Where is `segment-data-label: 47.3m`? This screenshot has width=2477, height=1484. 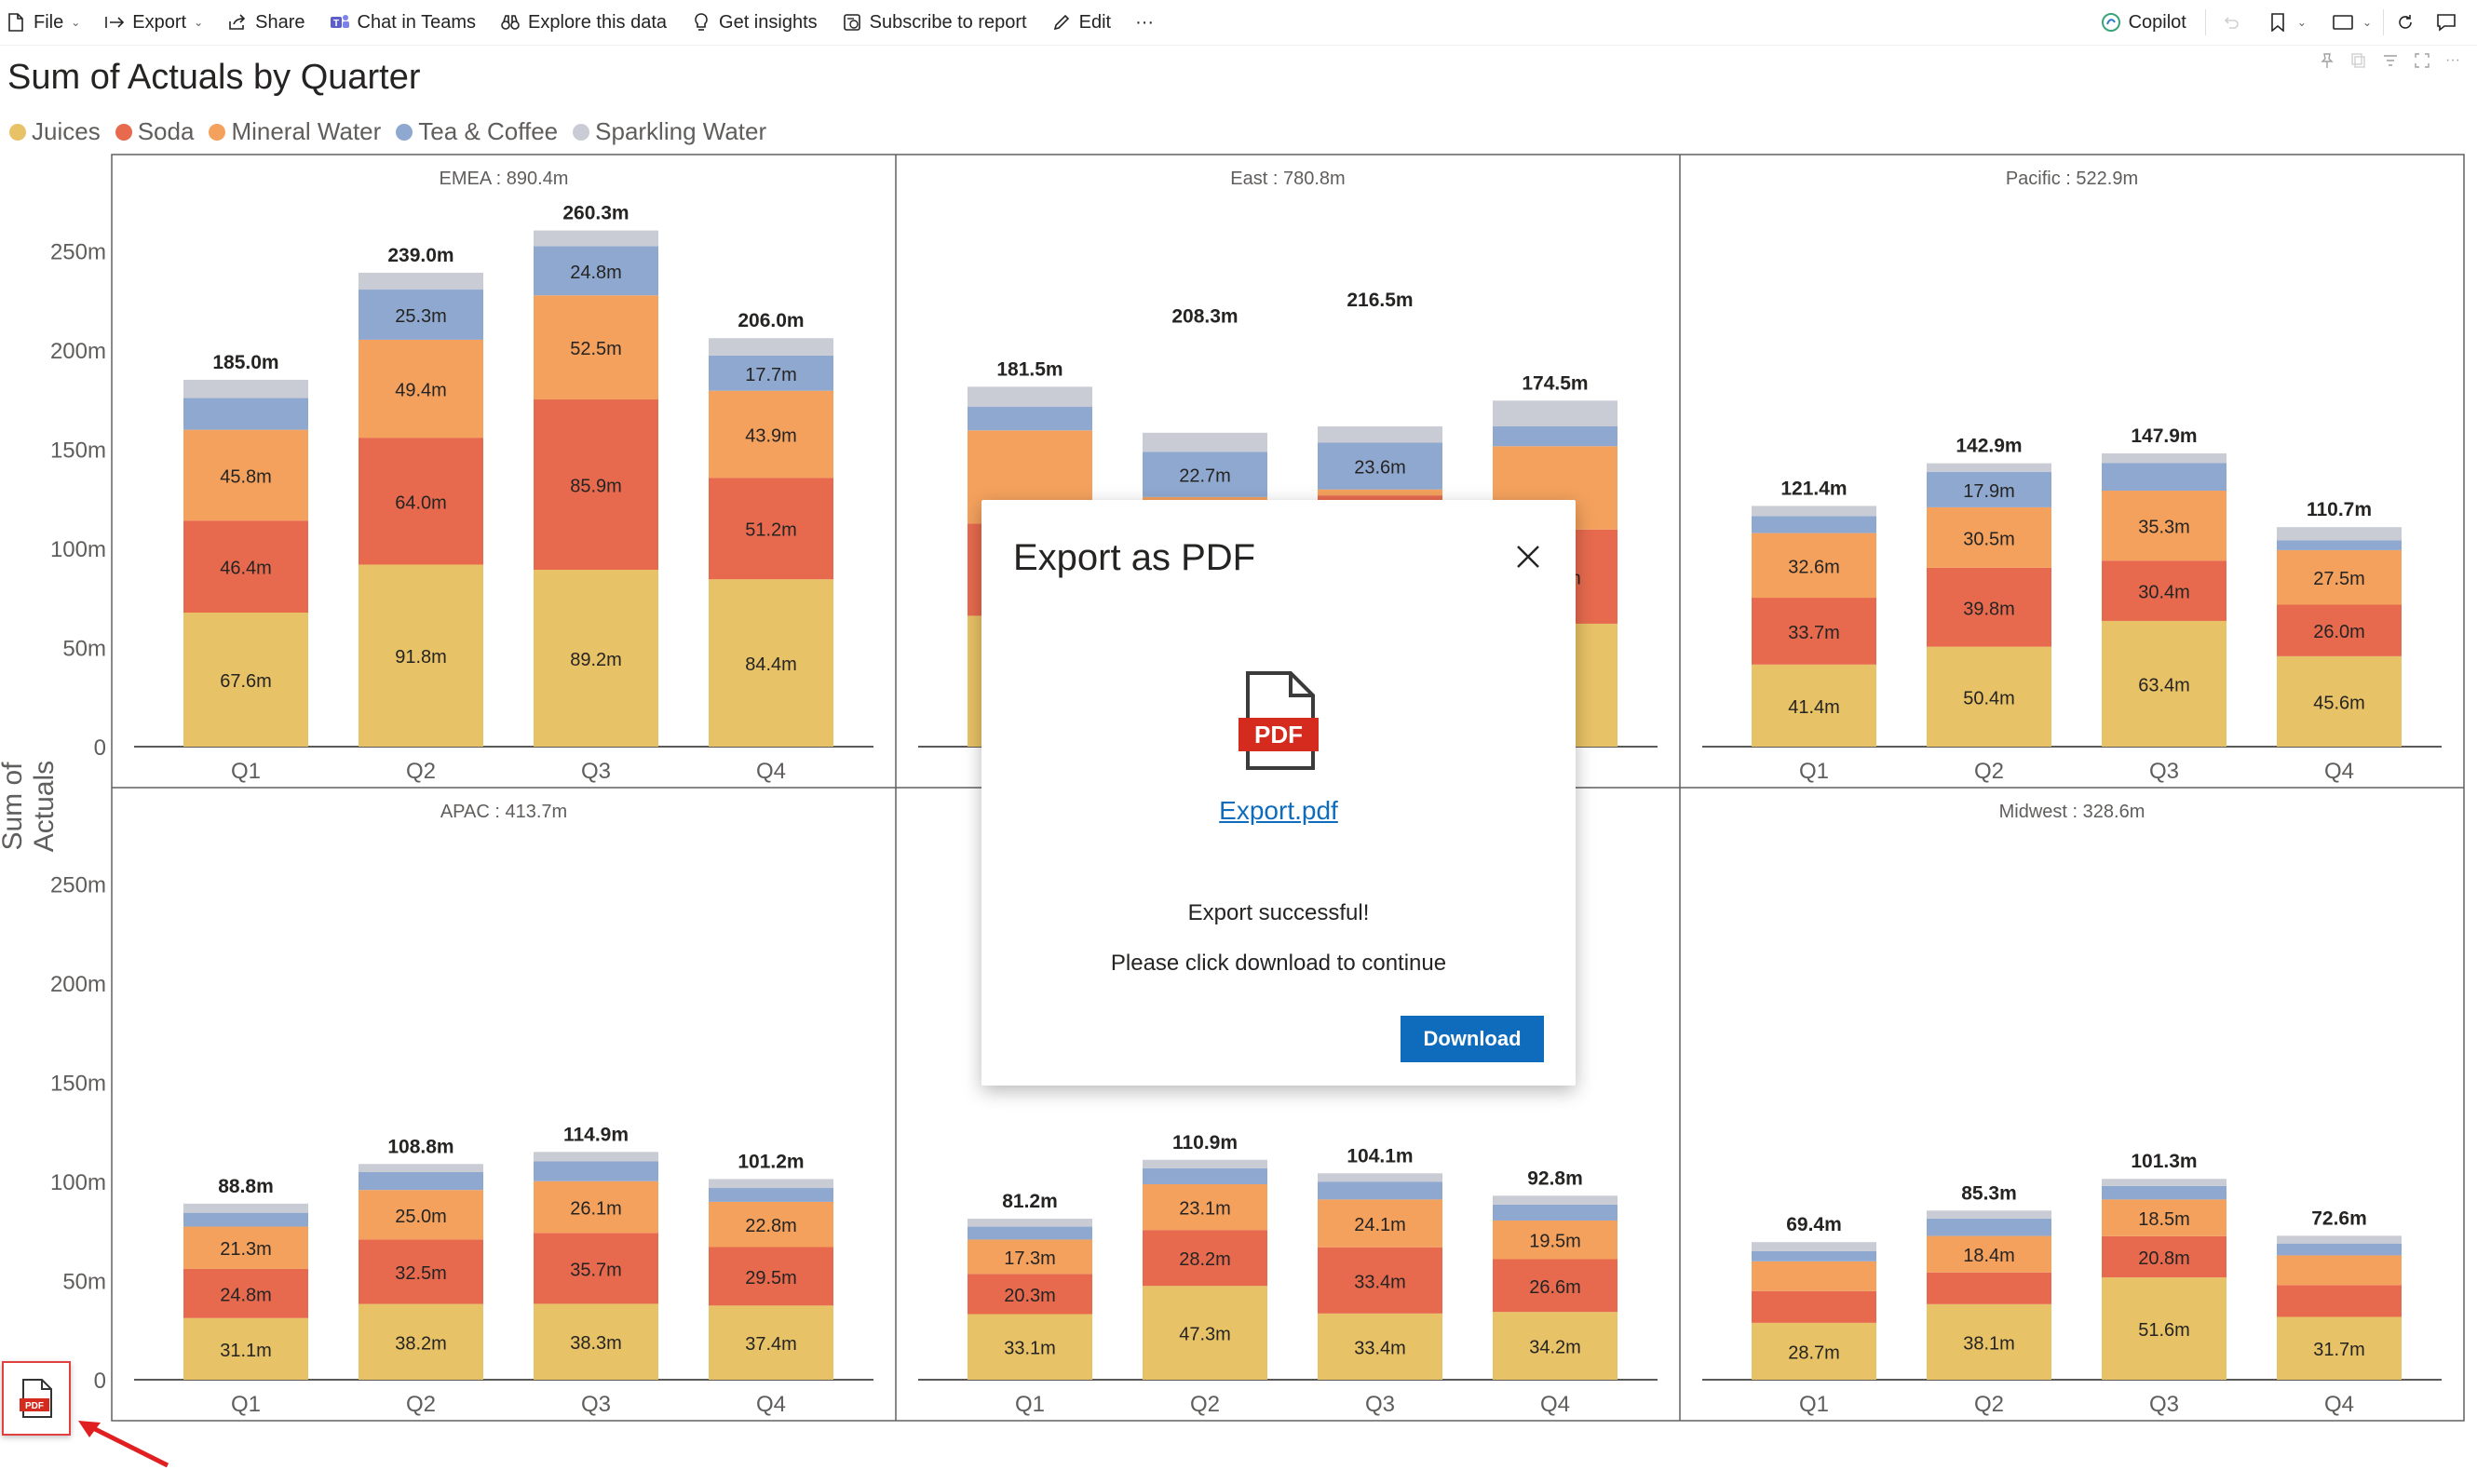
segment-data-label: 47.3m is located at coordinates (1205, 1335).